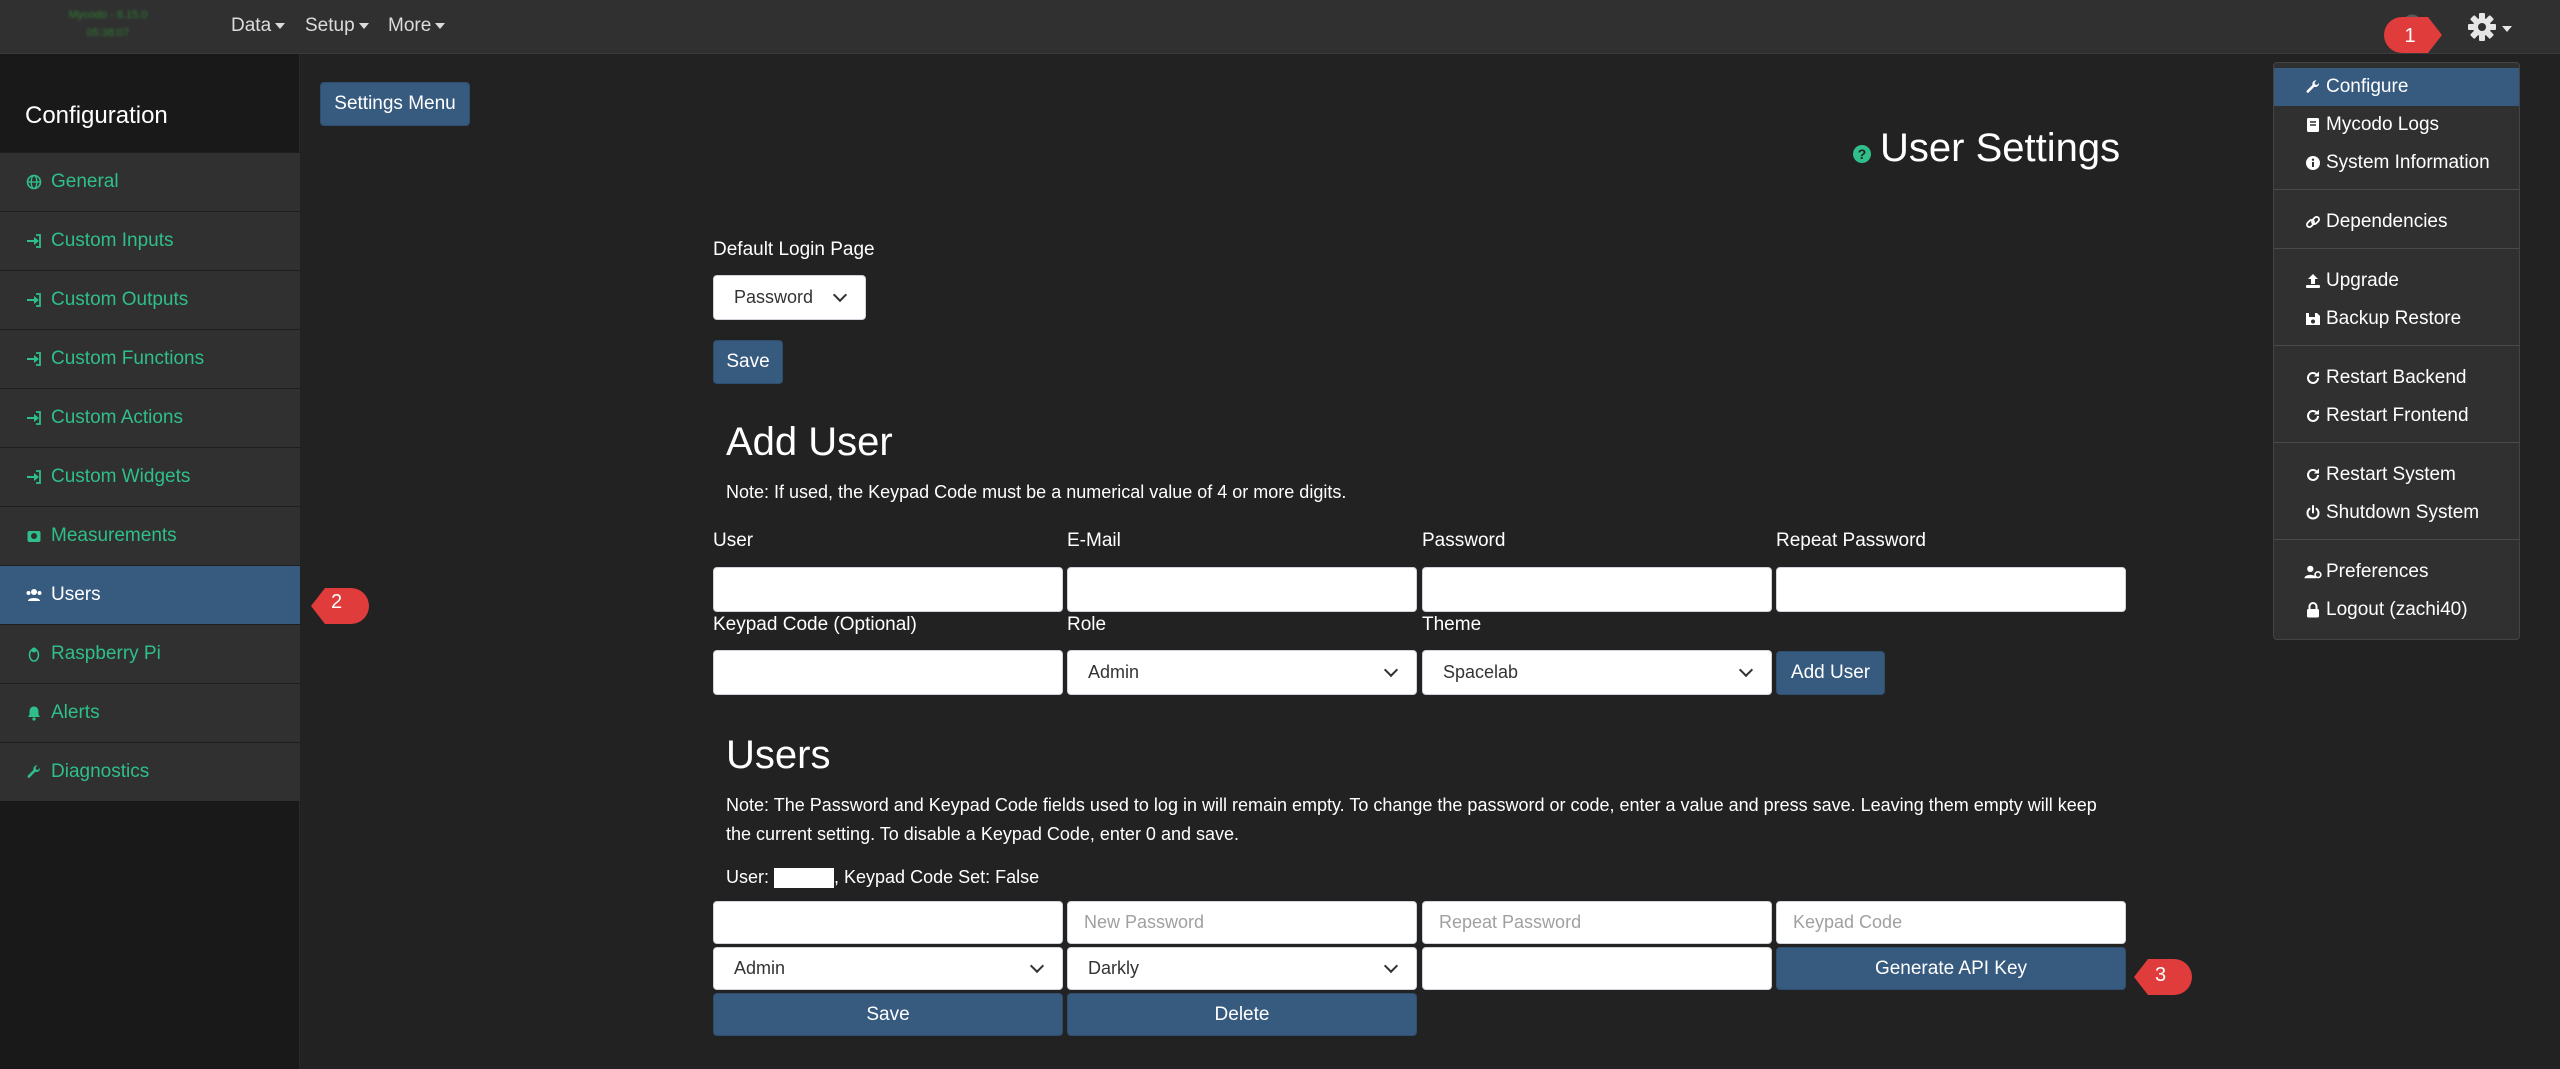 The image size is (2560, 1069). Describe the element at coordinates (2313, 163) in the screenshot. I see `info-circle-icon` at that location.